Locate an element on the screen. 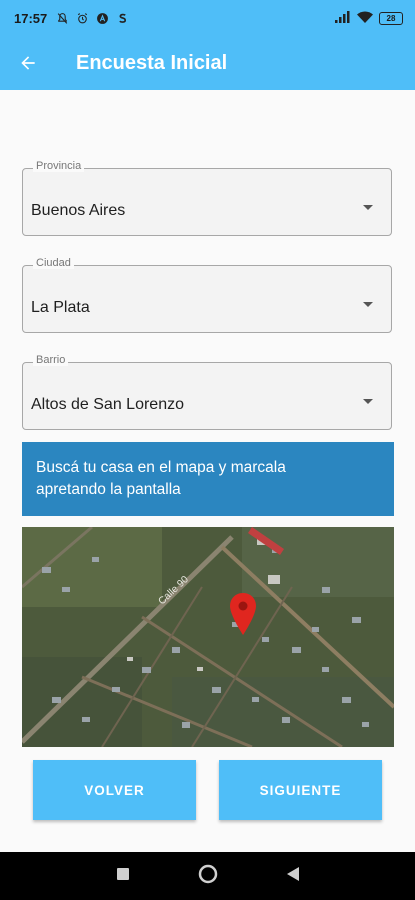  system-nav-bar is located at coordinates (207, 876).